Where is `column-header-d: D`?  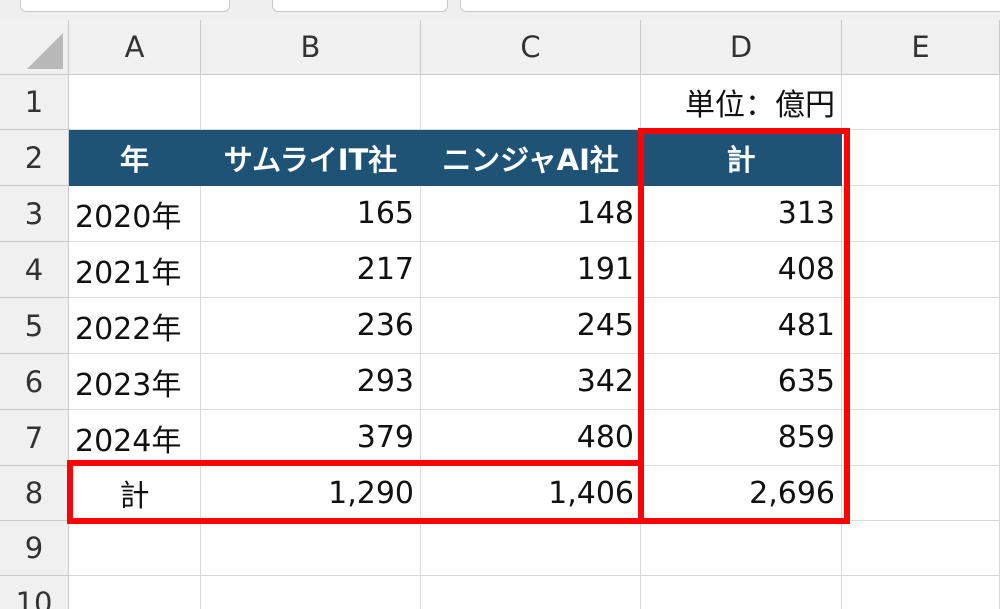
column-header-d: D is located at coordinates (741, 47).